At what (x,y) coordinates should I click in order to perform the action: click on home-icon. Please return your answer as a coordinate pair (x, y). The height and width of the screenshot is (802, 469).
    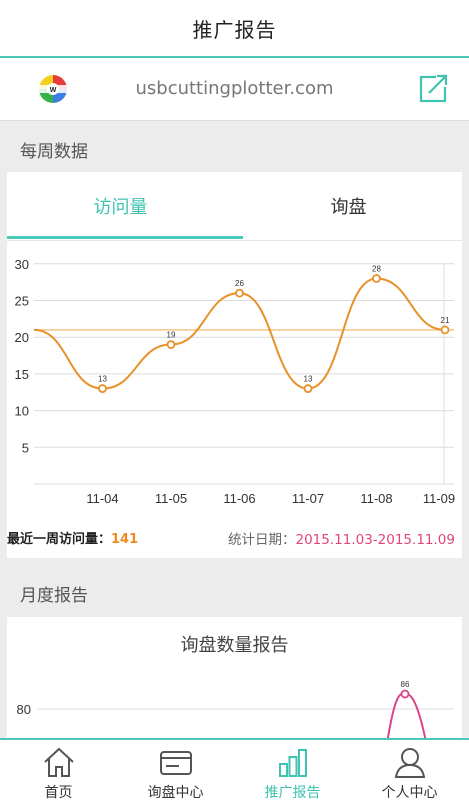
    Looking at the image, I should click on (59, 762).